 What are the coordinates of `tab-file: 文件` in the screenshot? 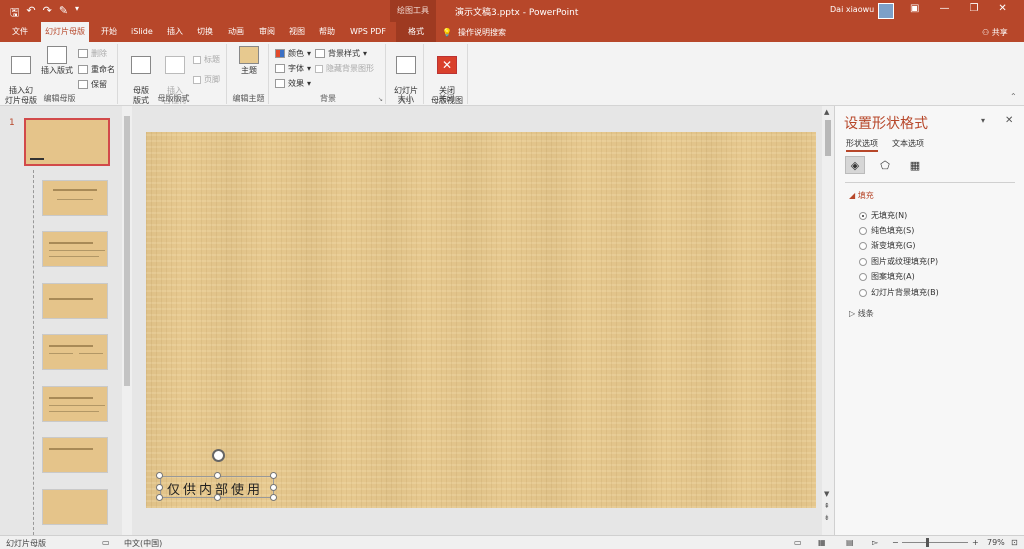 It's located at (20, 32).